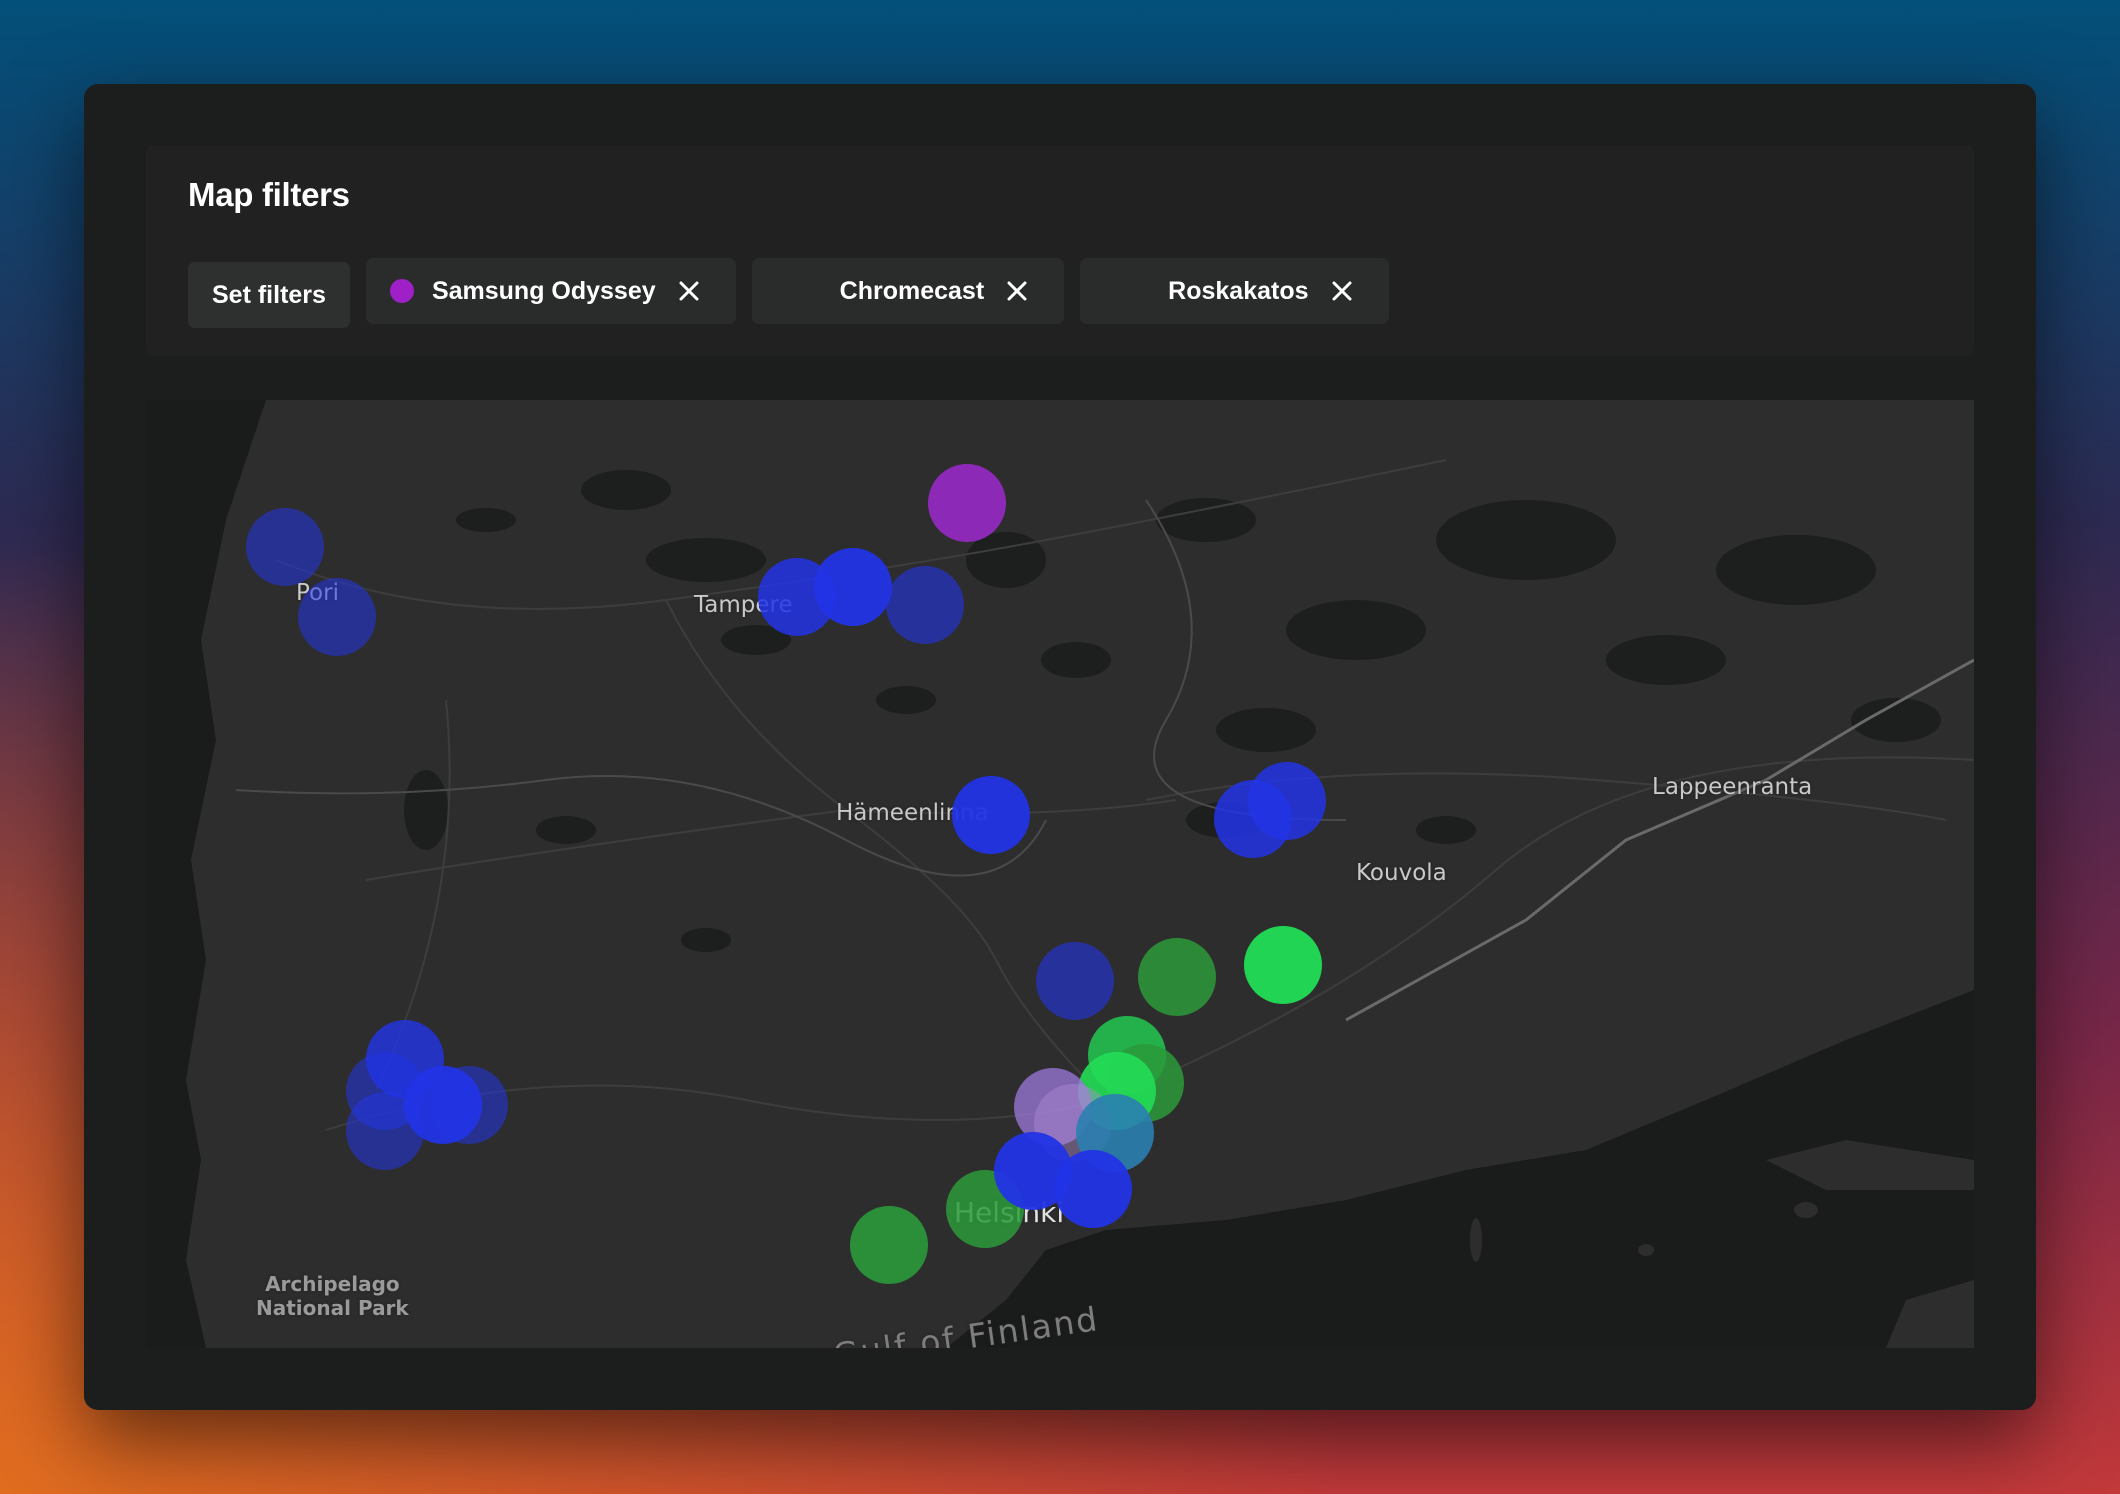 This screenshot has height=1494, width=2120. Describe the element at coordinates (1732, 787) in the screenshot. I see `city-label-lappeenranta: Lappeenranta` at that location.